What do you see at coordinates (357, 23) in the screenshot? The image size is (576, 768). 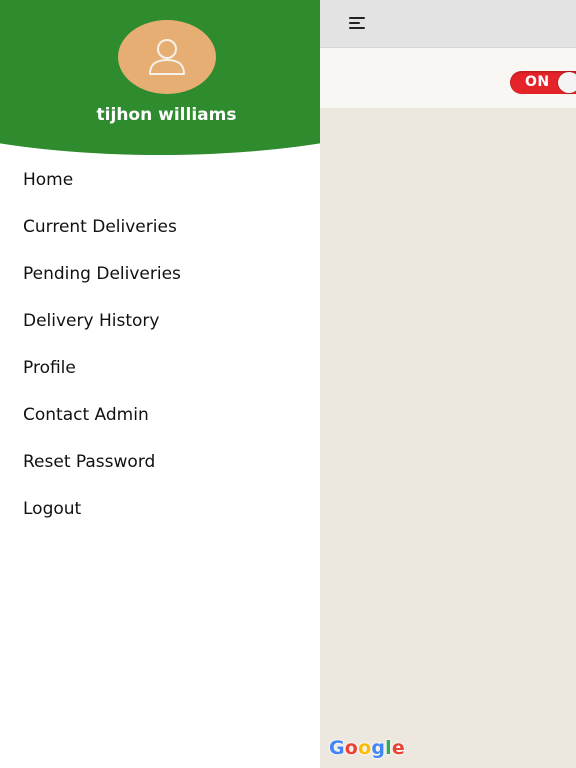 I see `hamburger-menu-icon` at bounding box center [357, 23].